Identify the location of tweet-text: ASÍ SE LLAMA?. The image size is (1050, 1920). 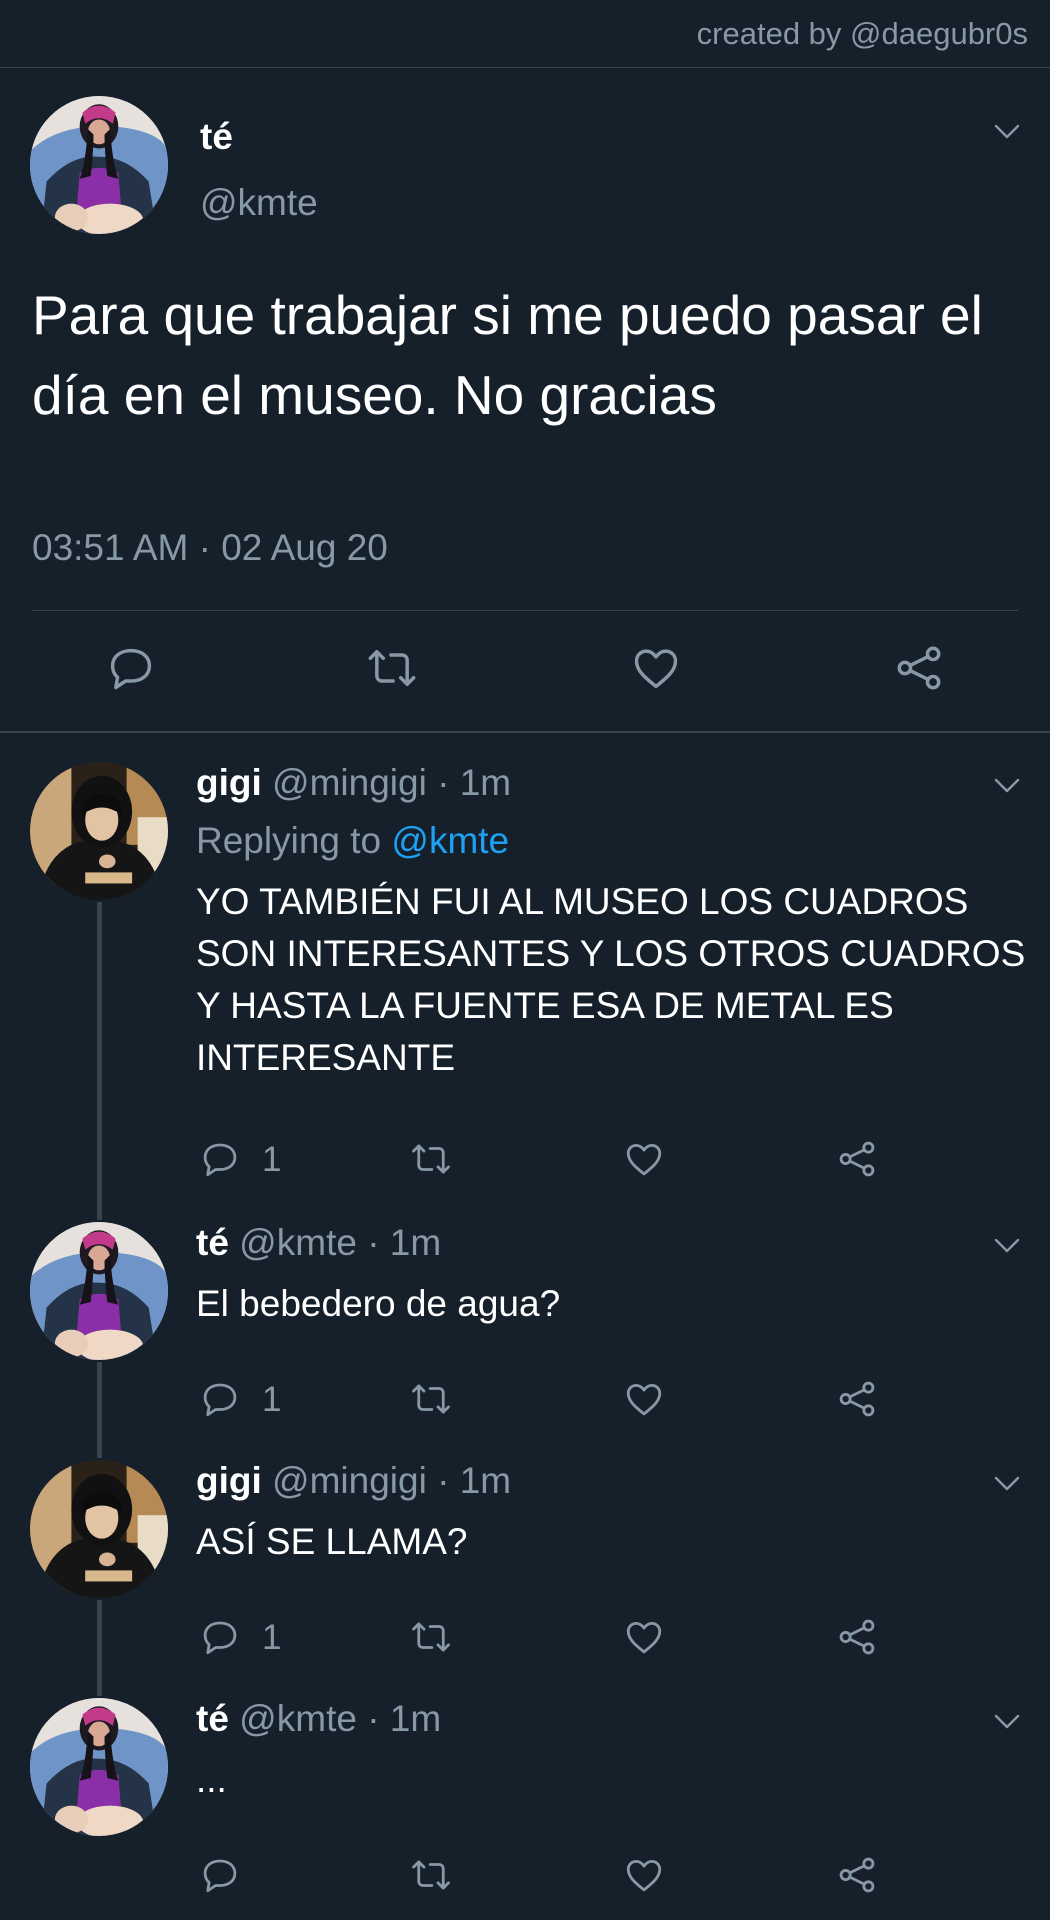
(332, 1541).